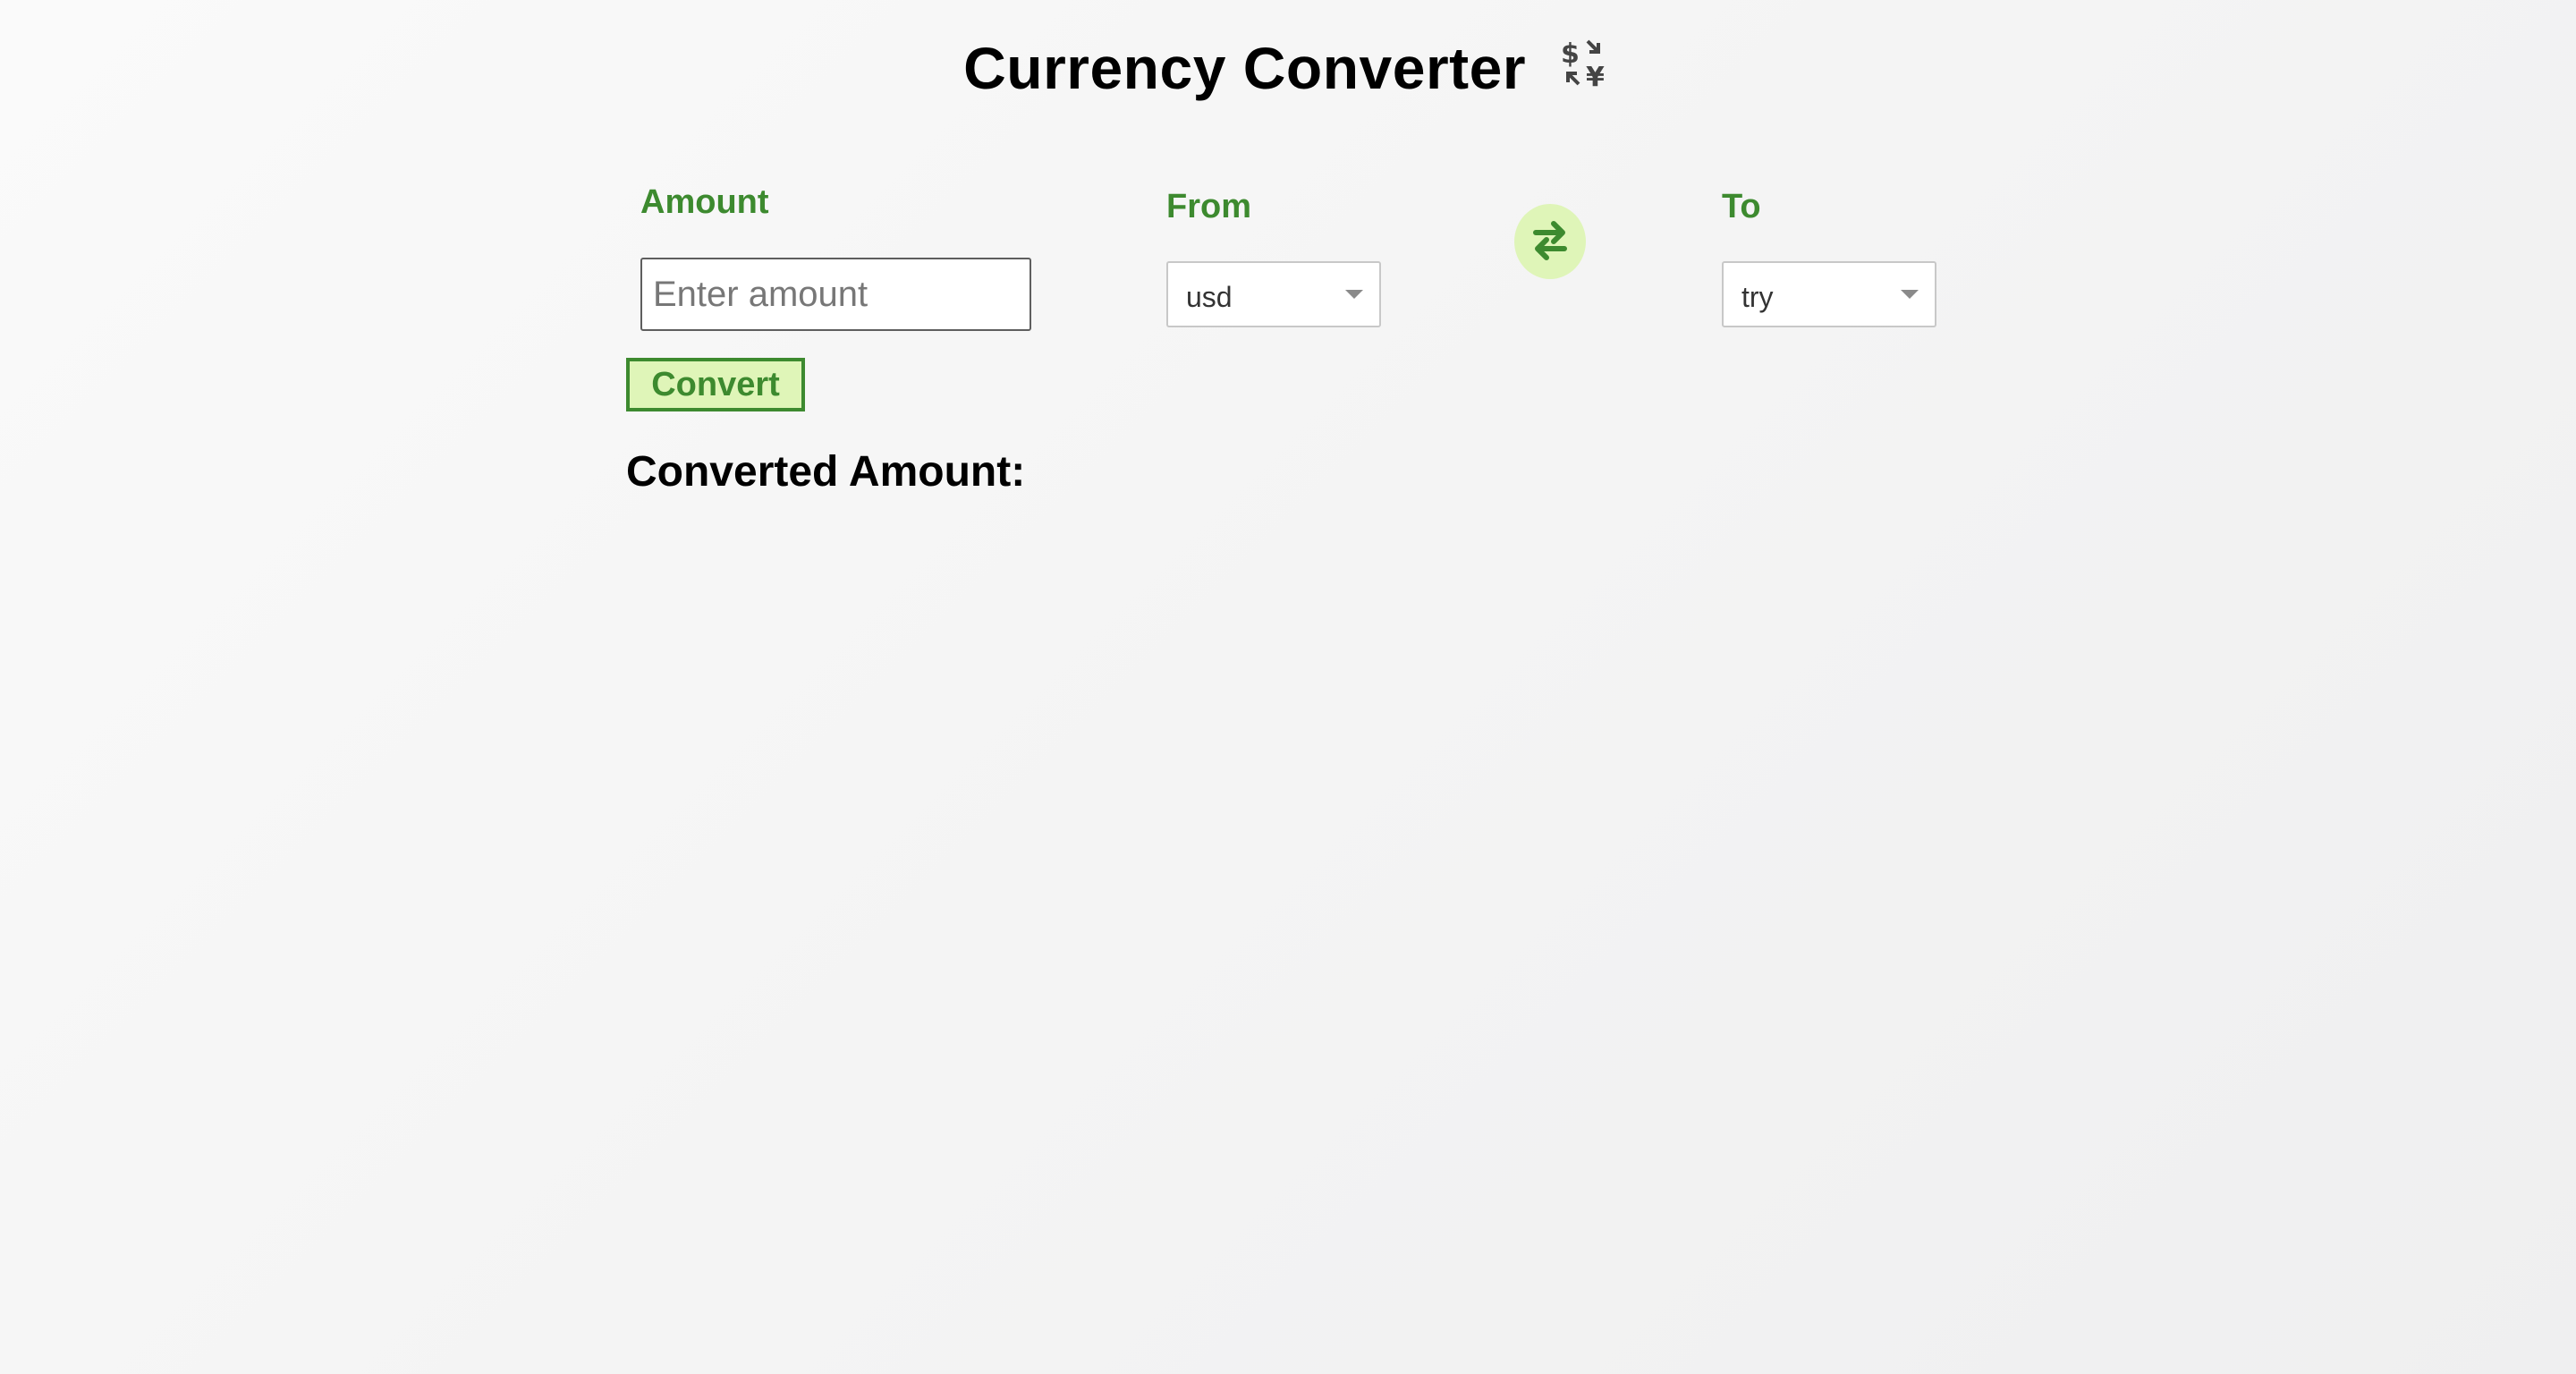  I want to click on amount-input, so click(835, 294).